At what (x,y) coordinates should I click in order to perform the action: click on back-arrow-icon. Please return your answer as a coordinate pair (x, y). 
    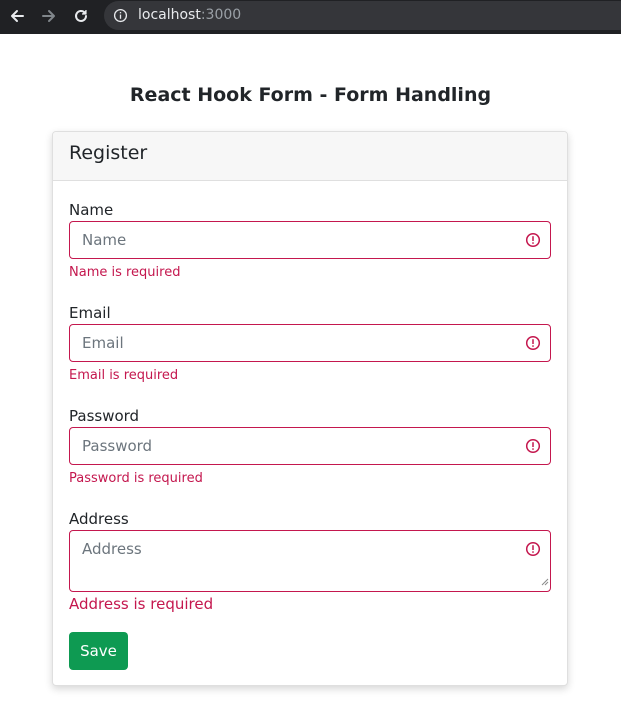
    Looking at the image, I should click on (17, 15).